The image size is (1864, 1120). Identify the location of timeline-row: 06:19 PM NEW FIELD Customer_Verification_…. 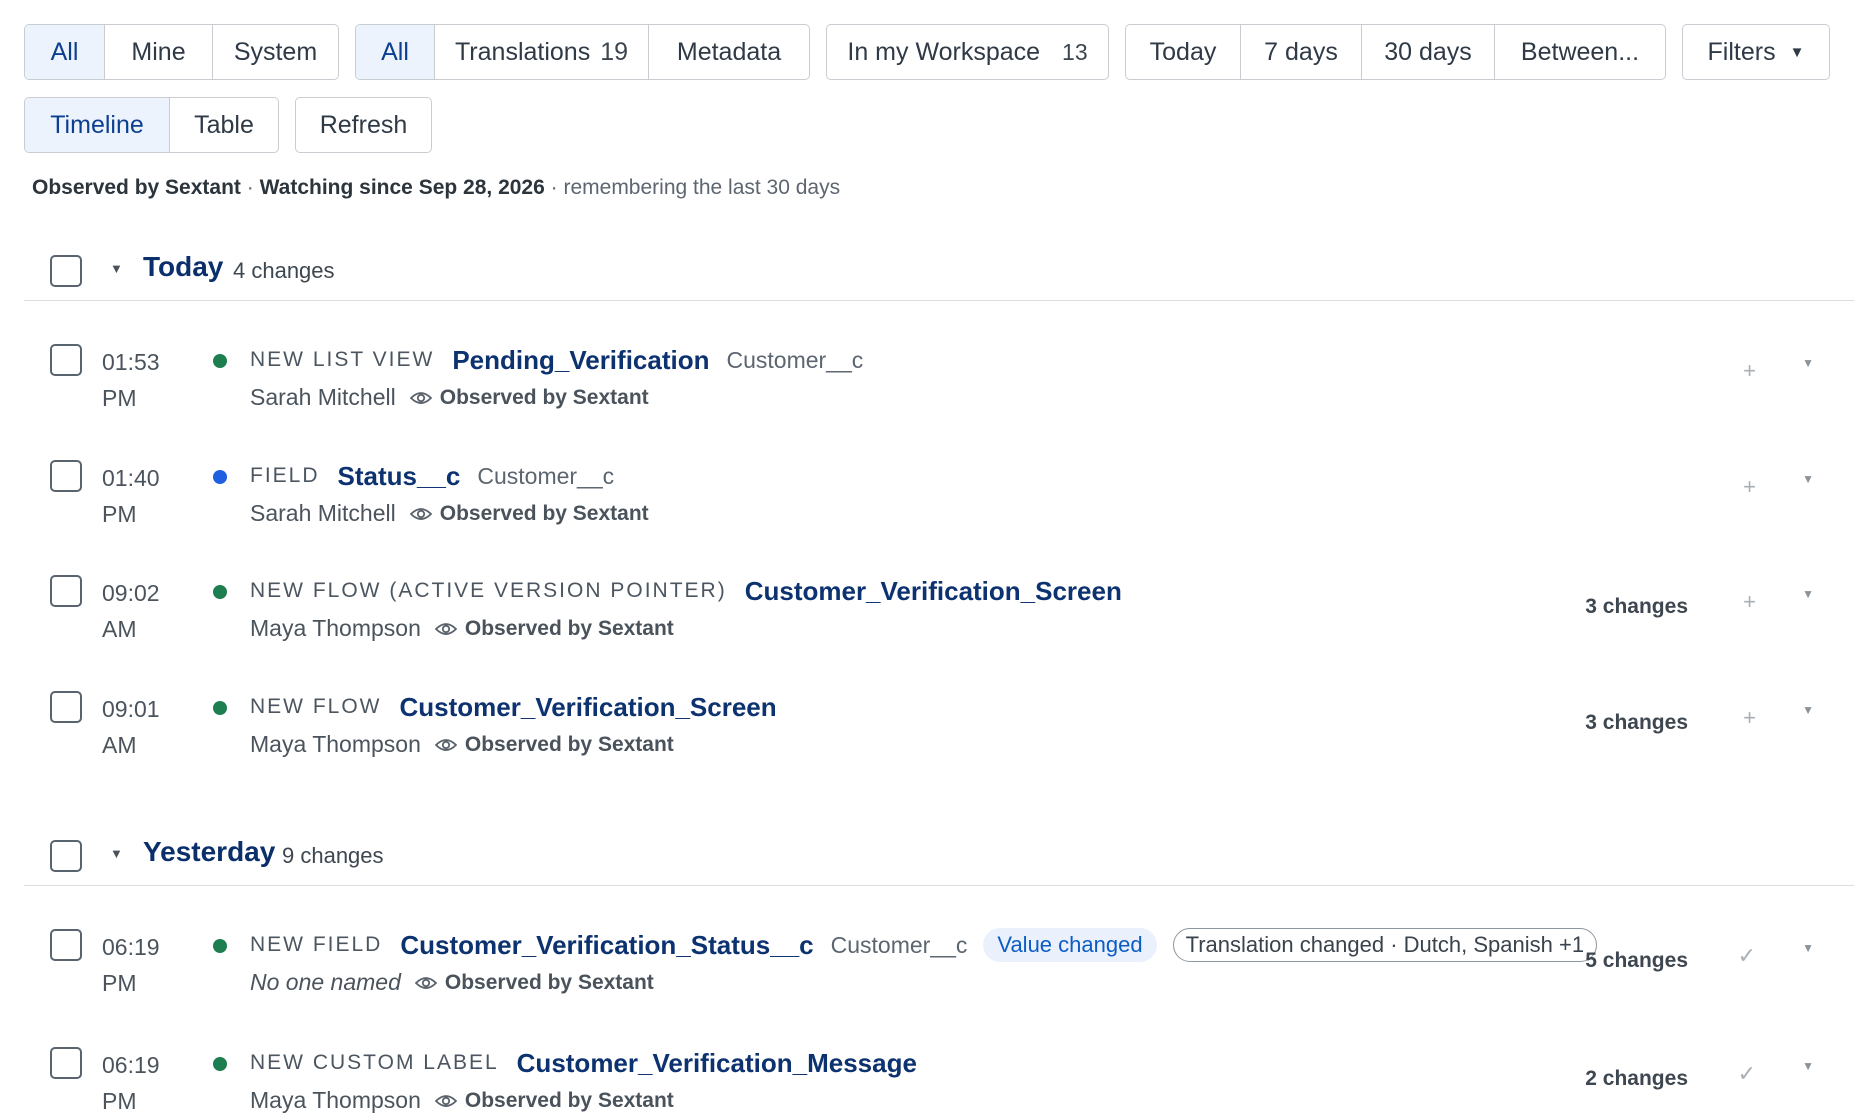
(939, 973).